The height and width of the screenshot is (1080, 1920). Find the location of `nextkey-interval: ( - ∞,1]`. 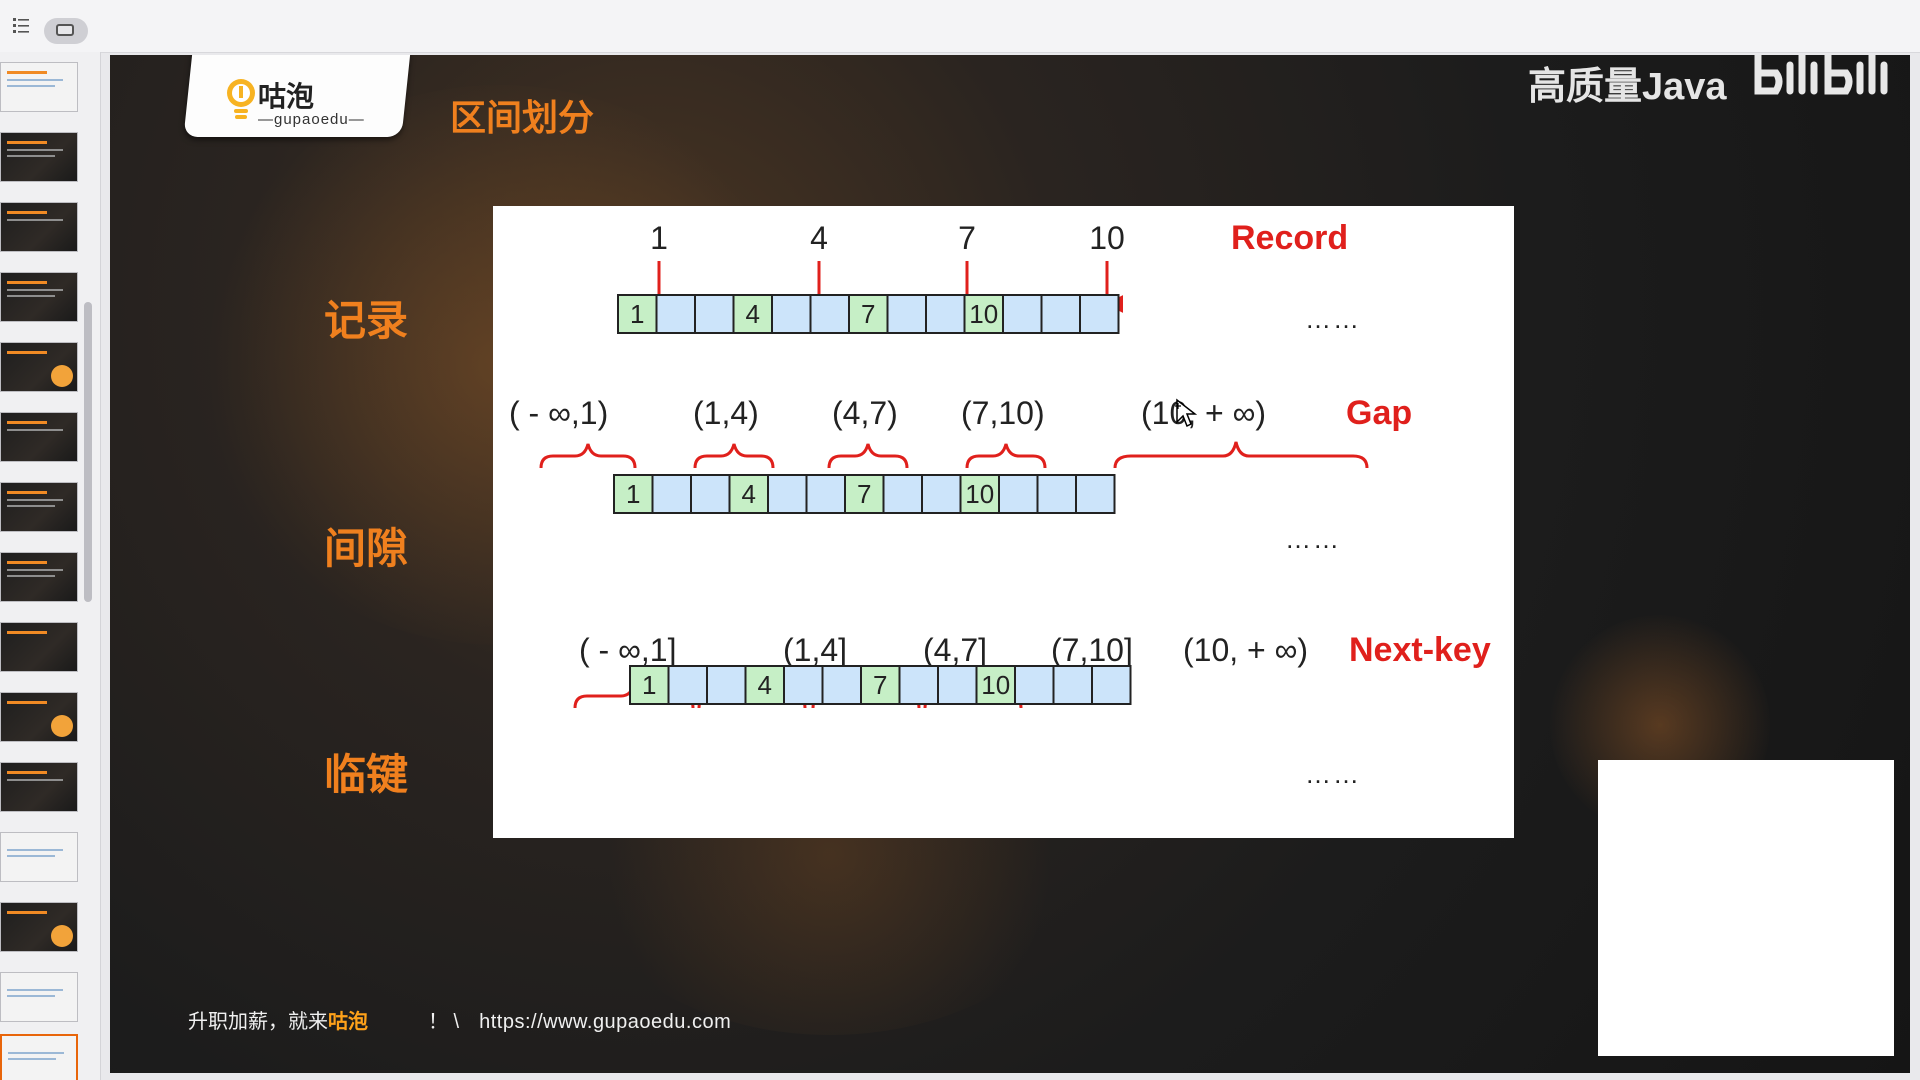

nextkey-interval: ( - ∞,1] is located at coordinates (627, 650).